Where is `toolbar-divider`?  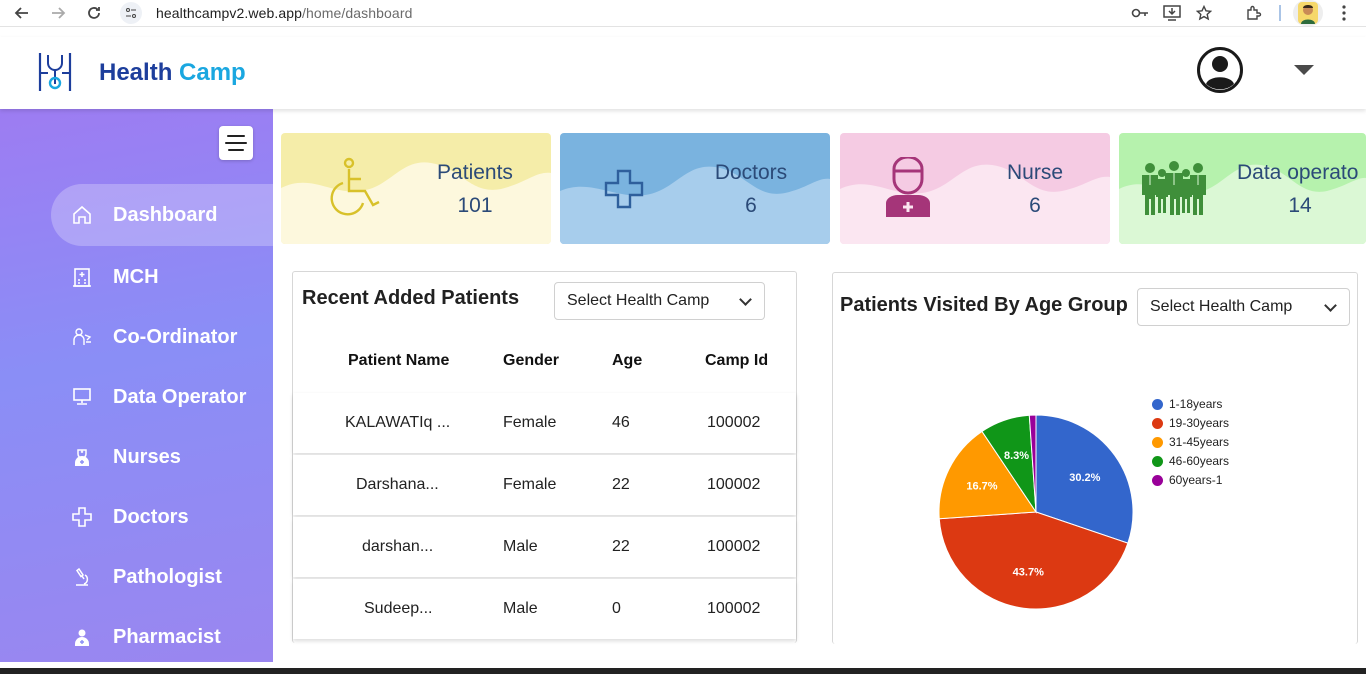
toolbar-divider is located at coordinates (1280, 13).